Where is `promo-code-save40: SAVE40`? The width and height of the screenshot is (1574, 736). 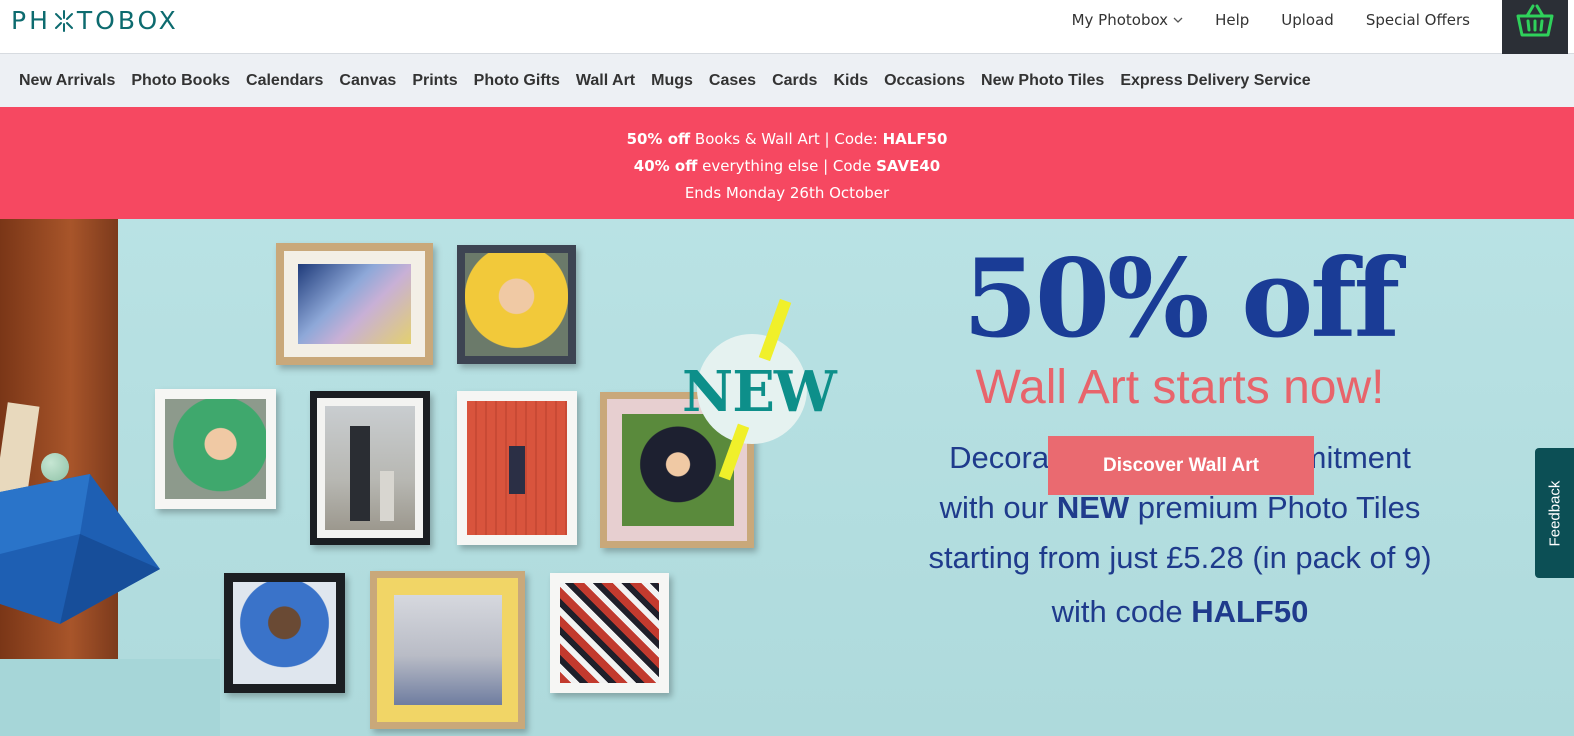 promo-code-save40: SAVE40 is located at coordinates (908, 166).